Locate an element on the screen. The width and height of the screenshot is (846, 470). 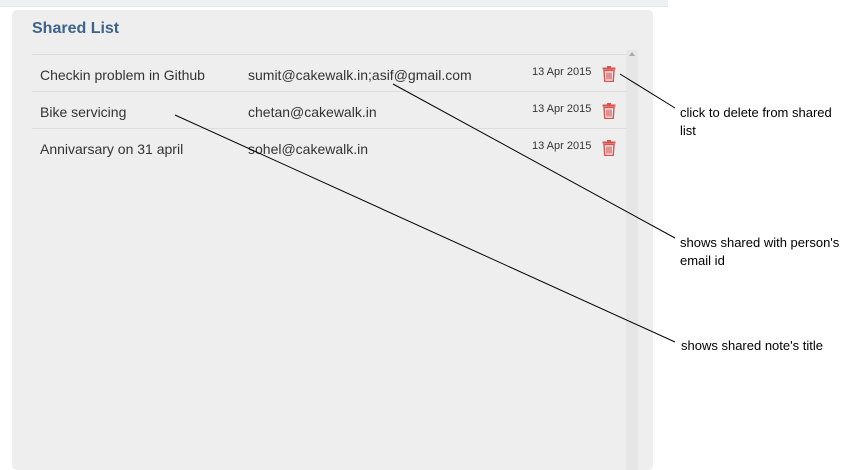
shared-email: sohel@cakewalk.in is located at coordinates (308, 149).